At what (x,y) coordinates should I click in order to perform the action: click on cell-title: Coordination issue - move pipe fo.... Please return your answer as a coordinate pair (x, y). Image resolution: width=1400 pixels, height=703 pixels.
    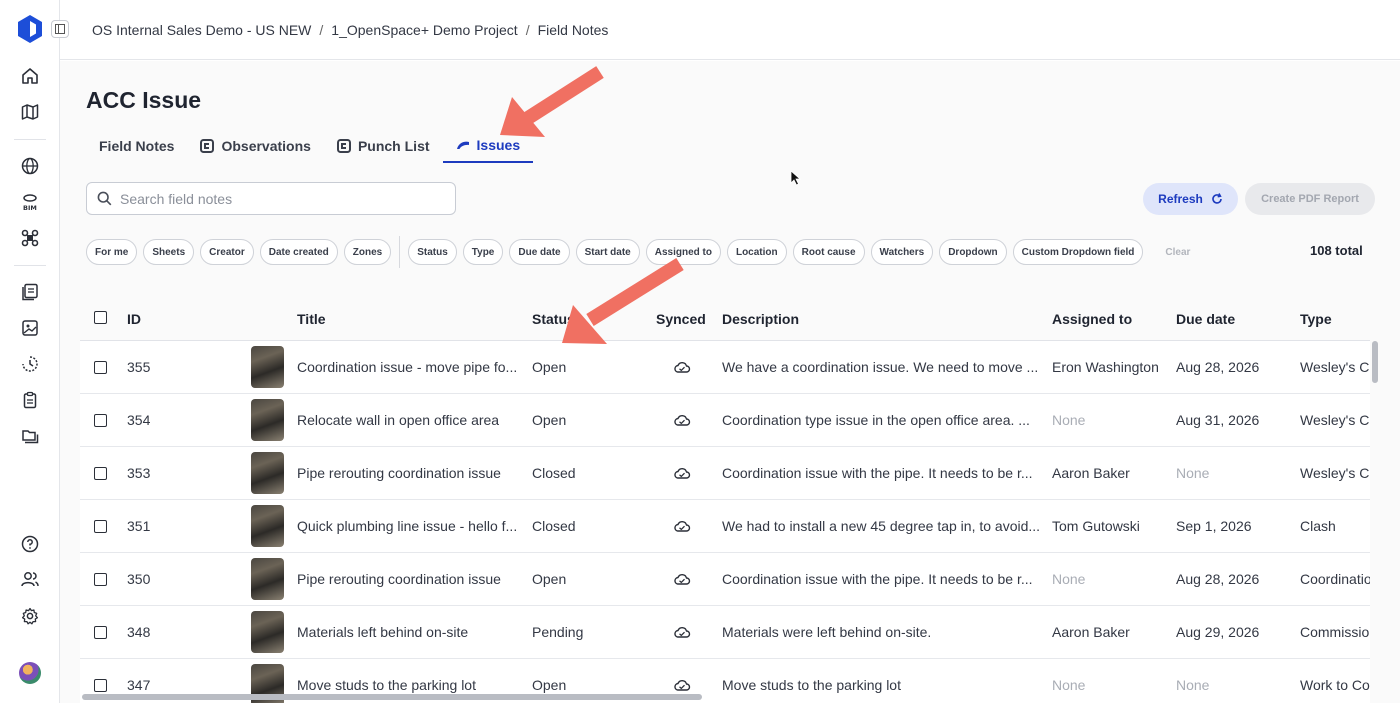
    Looking at the image, I should click on (407, 367).